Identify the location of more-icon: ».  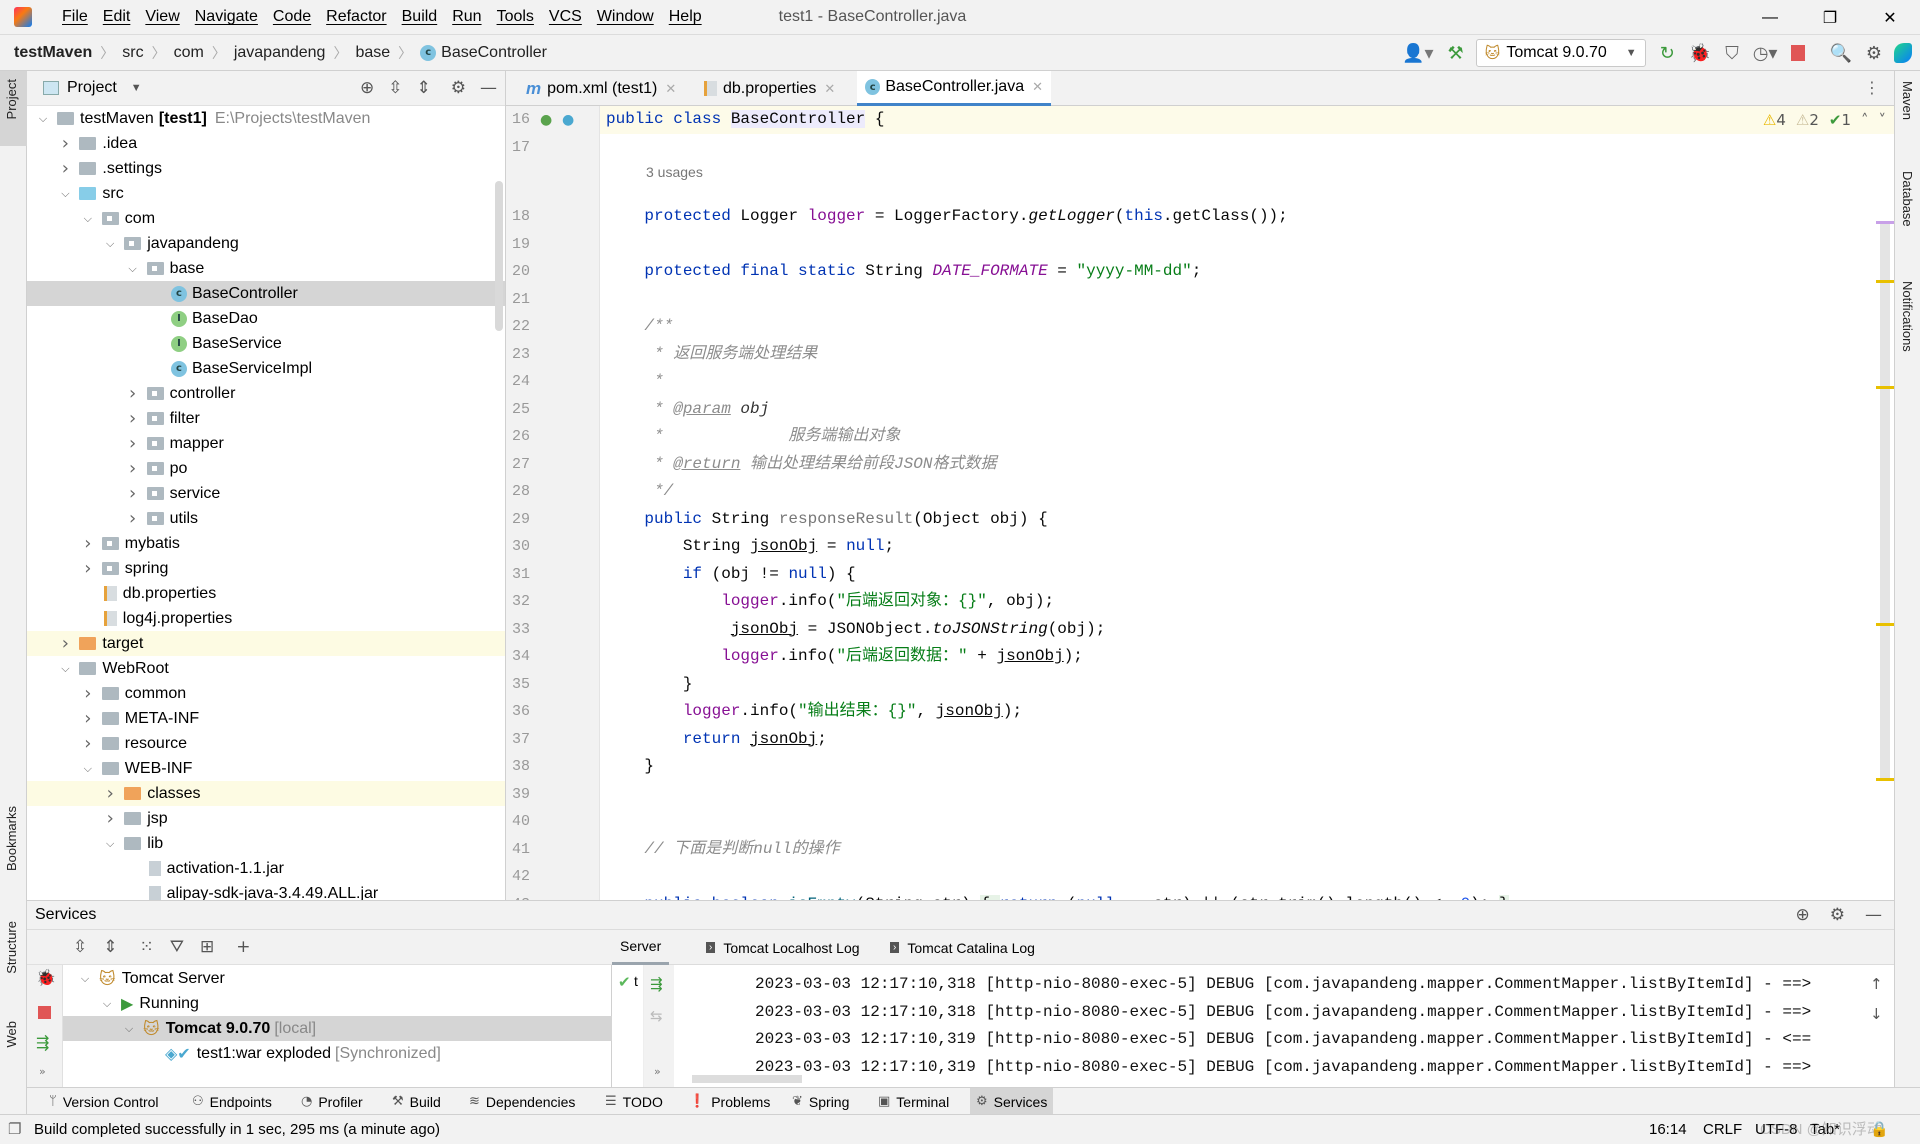
(42, 1071).